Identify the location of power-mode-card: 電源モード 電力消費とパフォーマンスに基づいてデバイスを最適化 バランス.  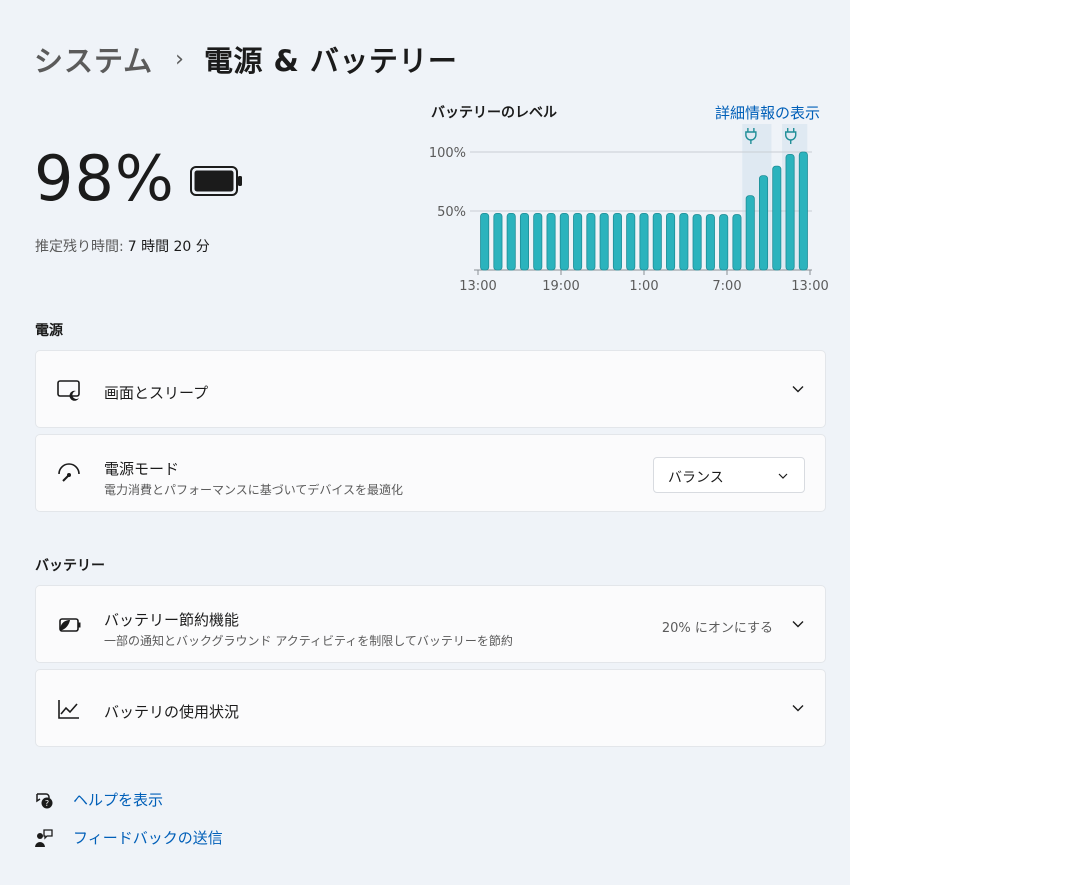
(430, 473).